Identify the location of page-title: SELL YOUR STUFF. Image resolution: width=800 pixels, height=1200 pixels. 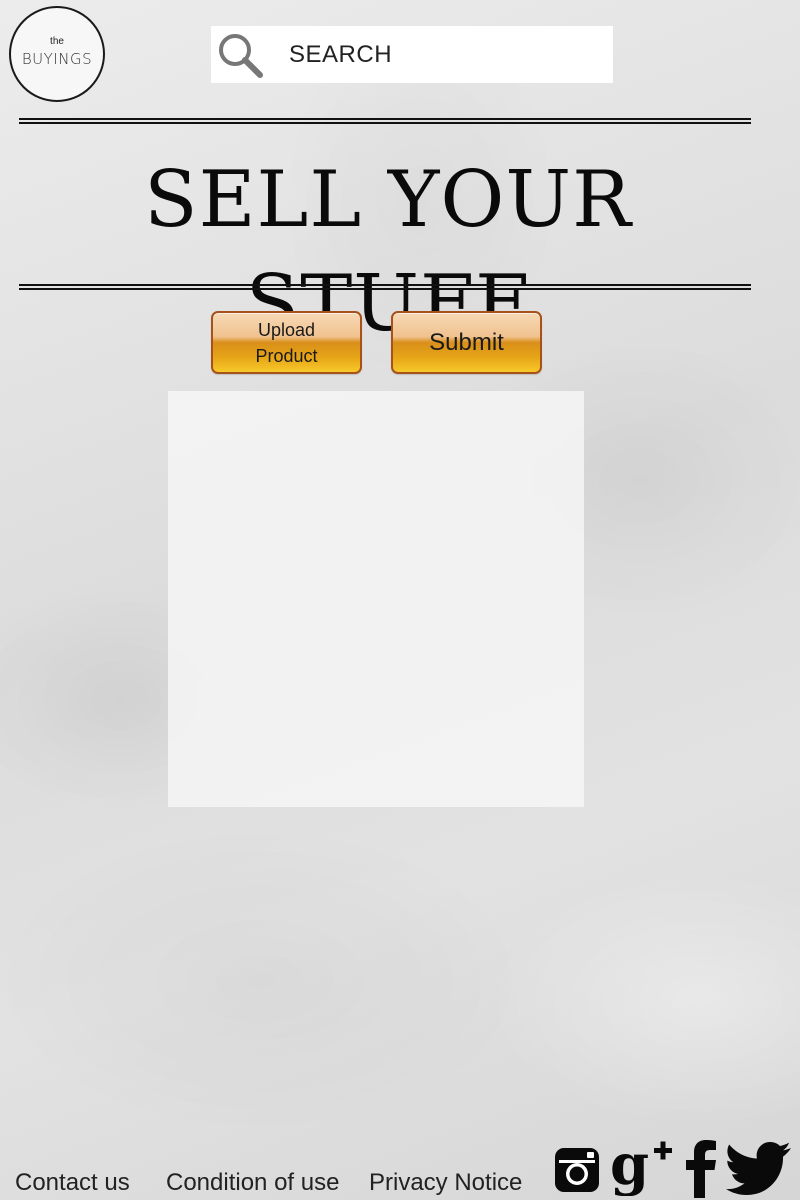
(388, 252).